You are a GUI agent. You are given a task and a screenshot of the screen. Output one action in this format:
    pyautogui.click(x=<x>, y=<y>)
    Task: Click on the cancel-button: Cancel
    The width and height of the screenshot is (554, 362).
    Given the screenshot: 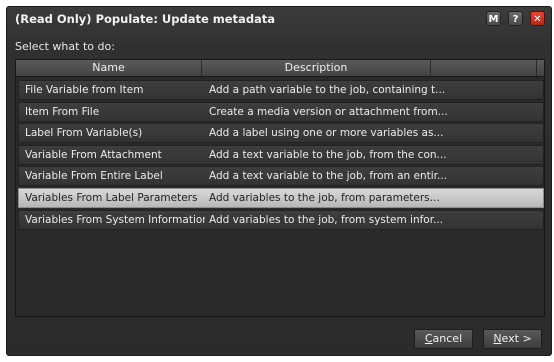 What is the action you would take?
    pyautogui.click(x=443, y=339)
    